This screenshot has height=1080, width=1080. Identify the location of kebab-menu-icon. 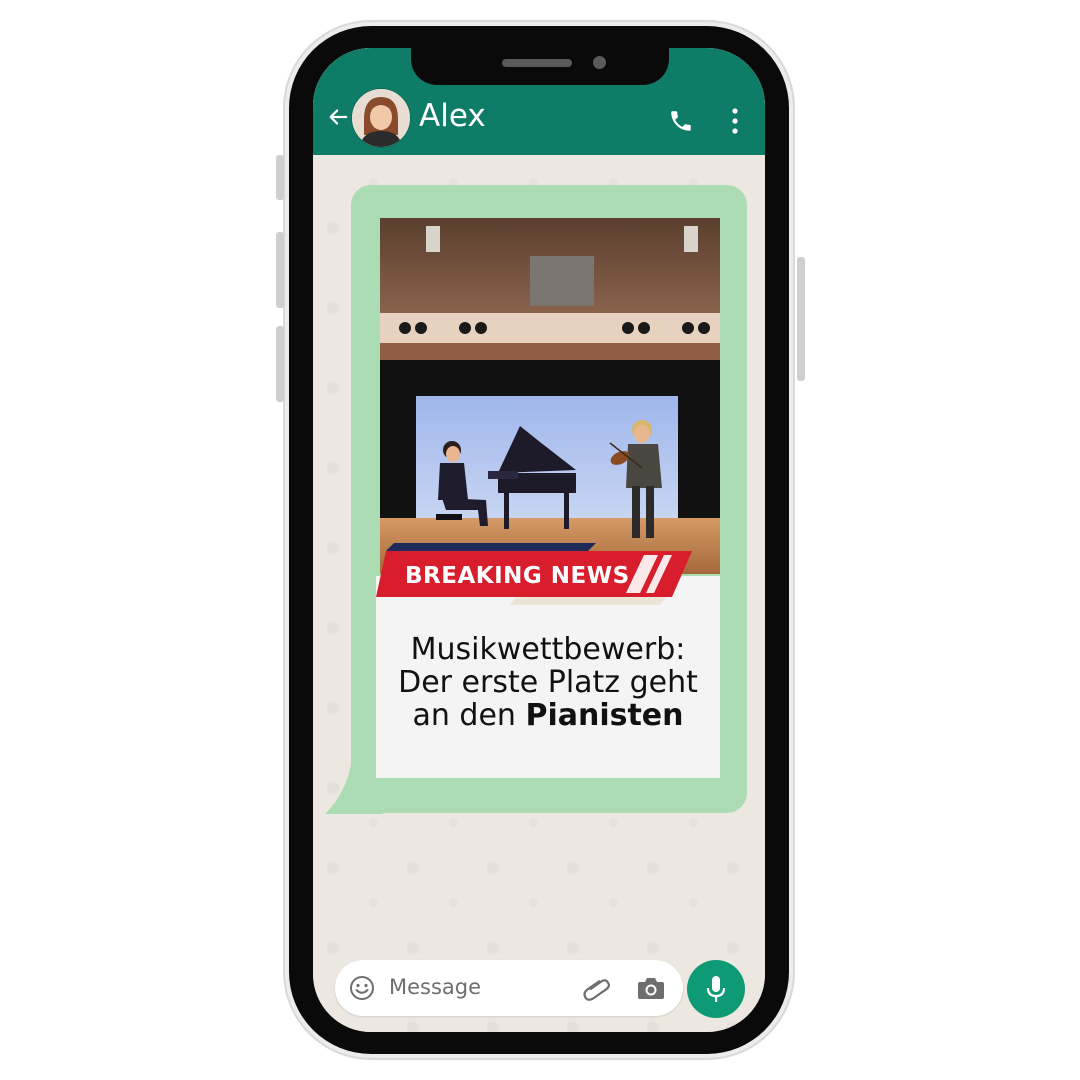
(735, 121).